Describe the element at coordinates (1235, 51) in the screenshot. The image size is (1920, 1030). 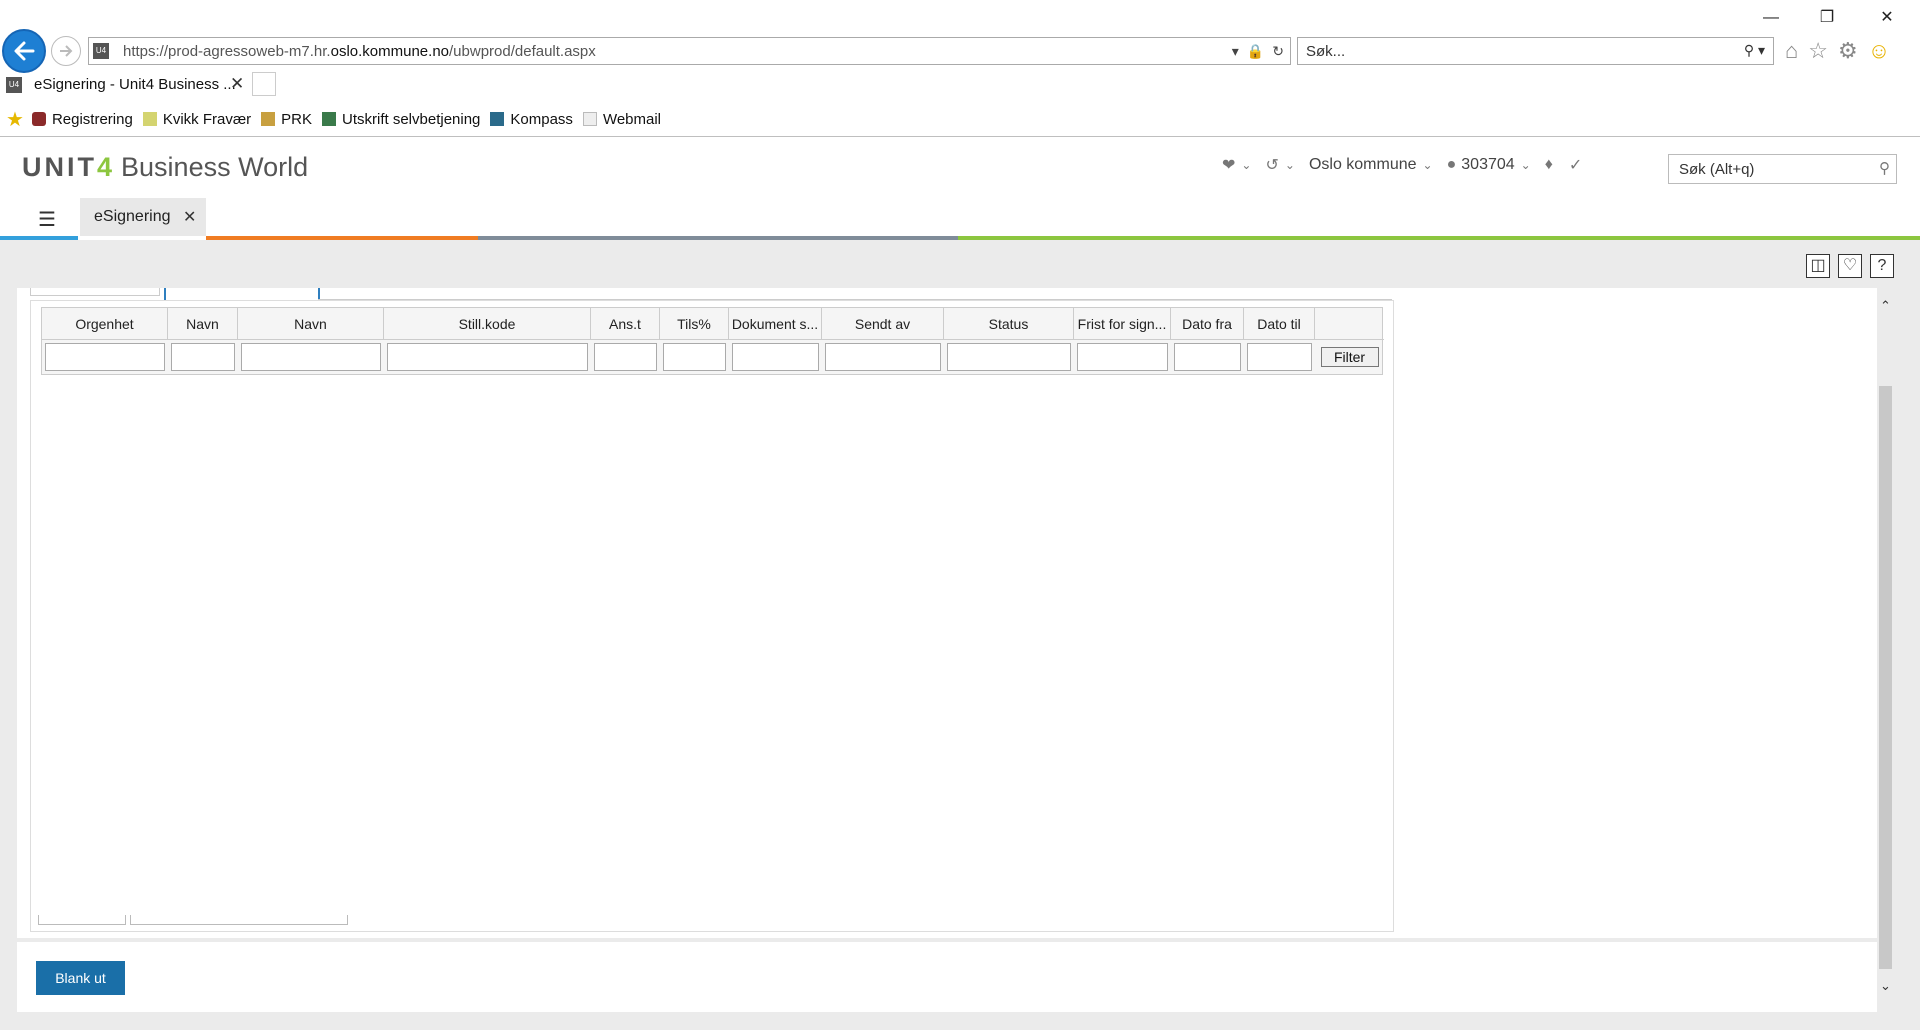
I see `dropdown-icon: ▾` at that location.